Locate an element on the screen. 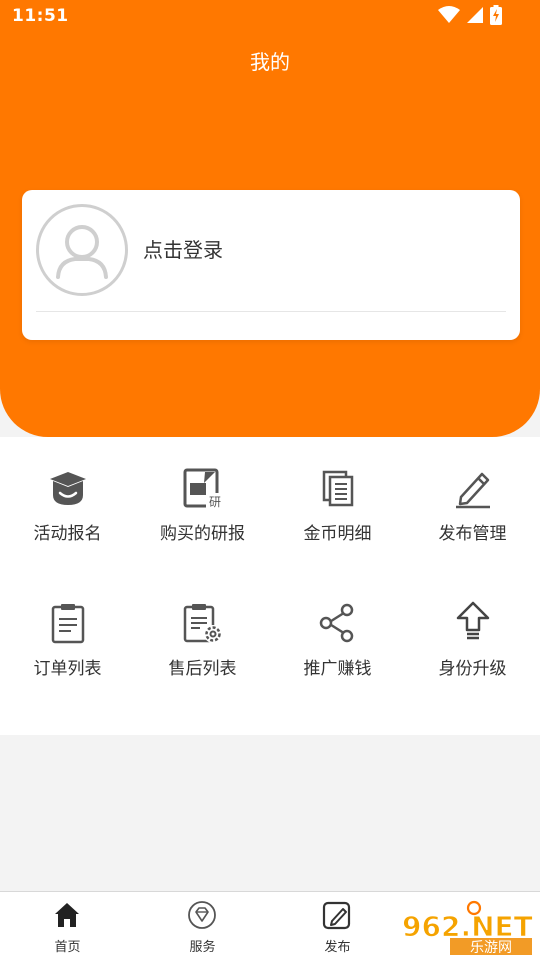 Image resolution: width=540 pixels, height=961 pixels. watermark-text: 乐游网 is located at coordinates (491, 948).